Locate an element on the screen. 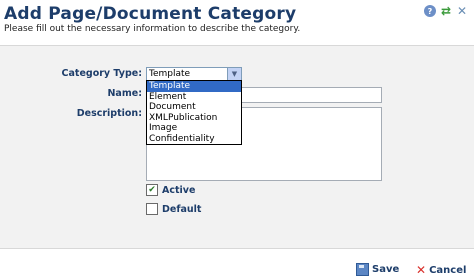  dropdown-option: Document is located at coordinates (194, 107).